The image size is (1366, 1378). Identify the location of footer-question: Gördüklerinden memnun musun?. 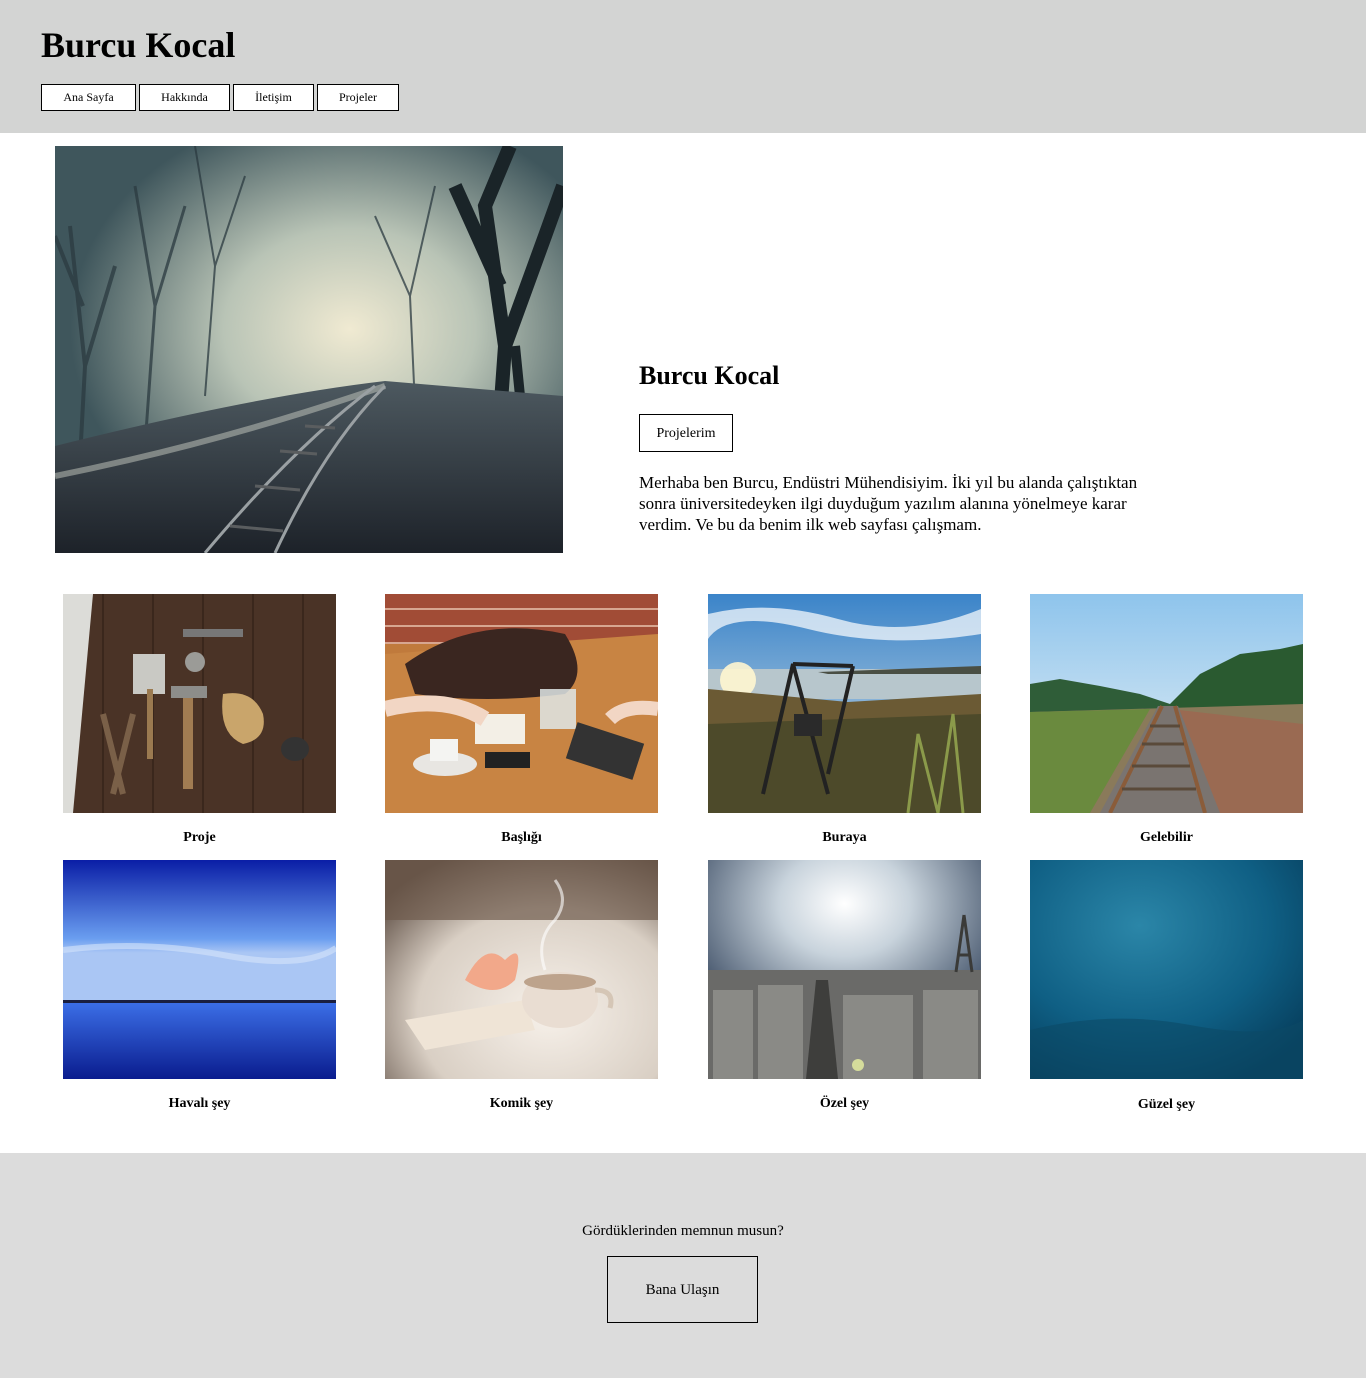
(683, 1231).